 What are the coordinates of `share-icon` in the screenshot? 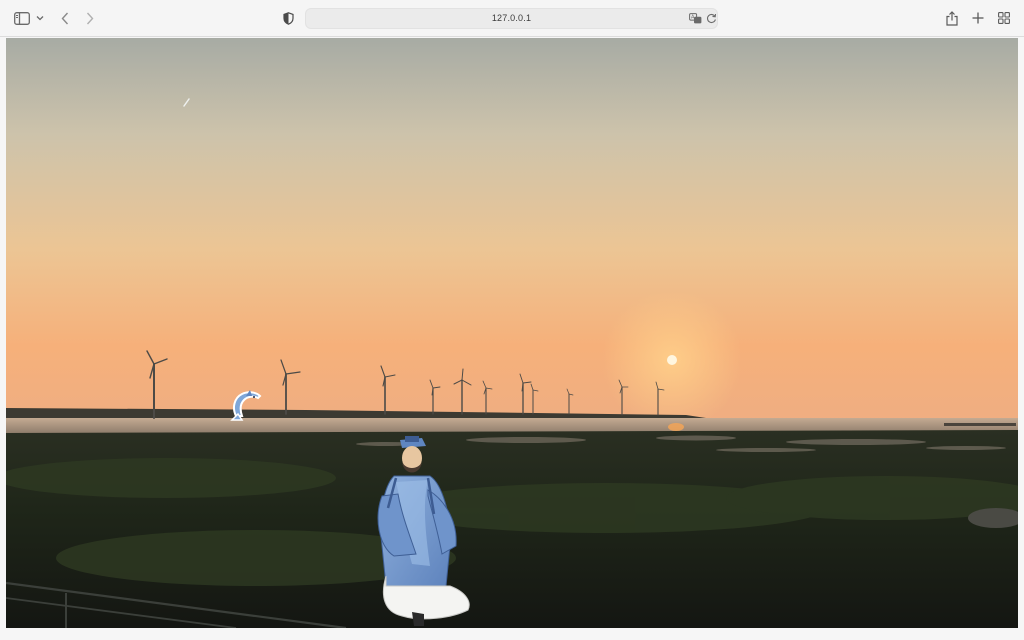 It's located at (952, 18).